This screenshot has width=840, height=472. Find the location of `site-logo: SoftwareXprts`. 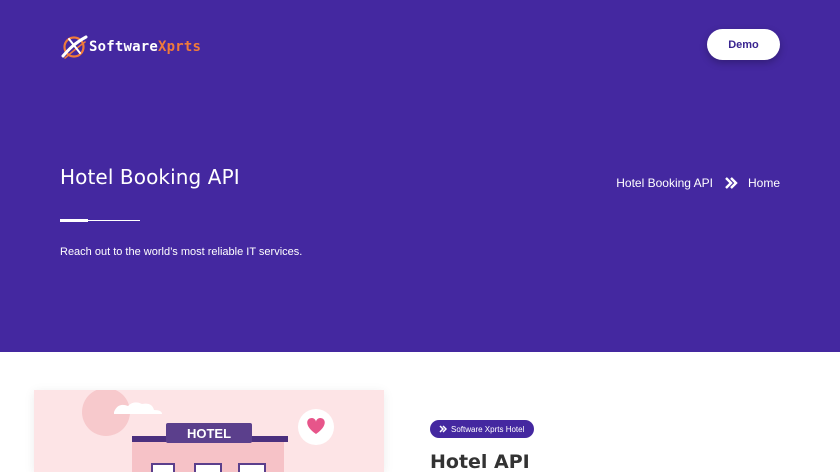

site-logo: SoftwareXprts is located at coordinates (130, 47).